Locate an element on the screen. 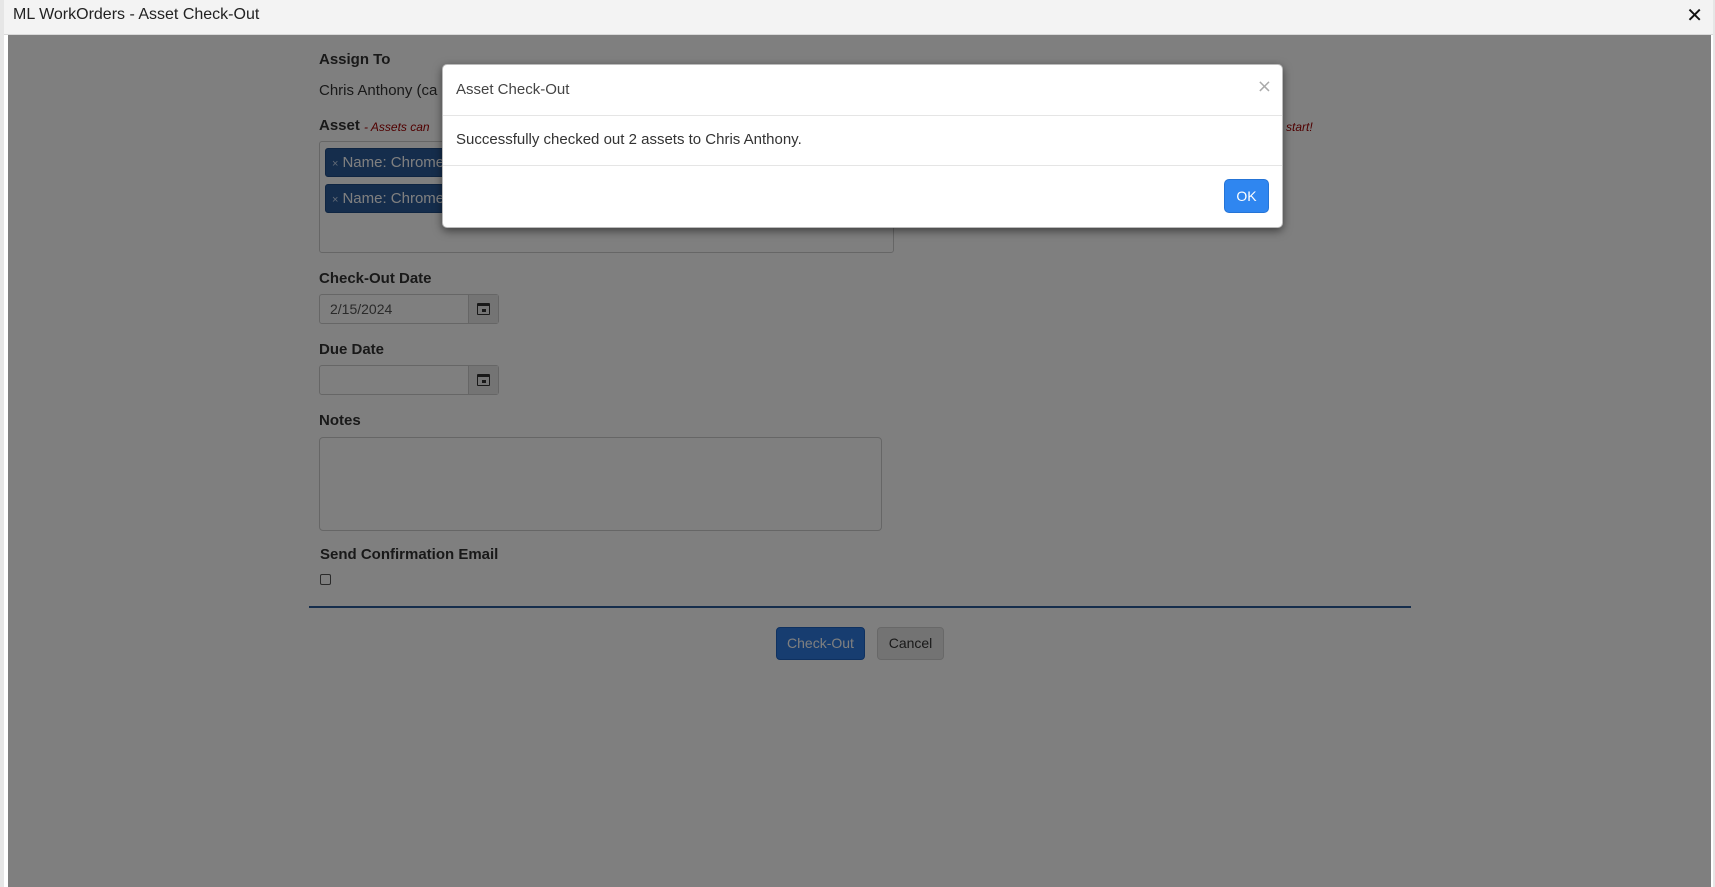 The height and width of the screenshot is (887, 1715). ok-button: OK is located at coordinates (1246, 196).